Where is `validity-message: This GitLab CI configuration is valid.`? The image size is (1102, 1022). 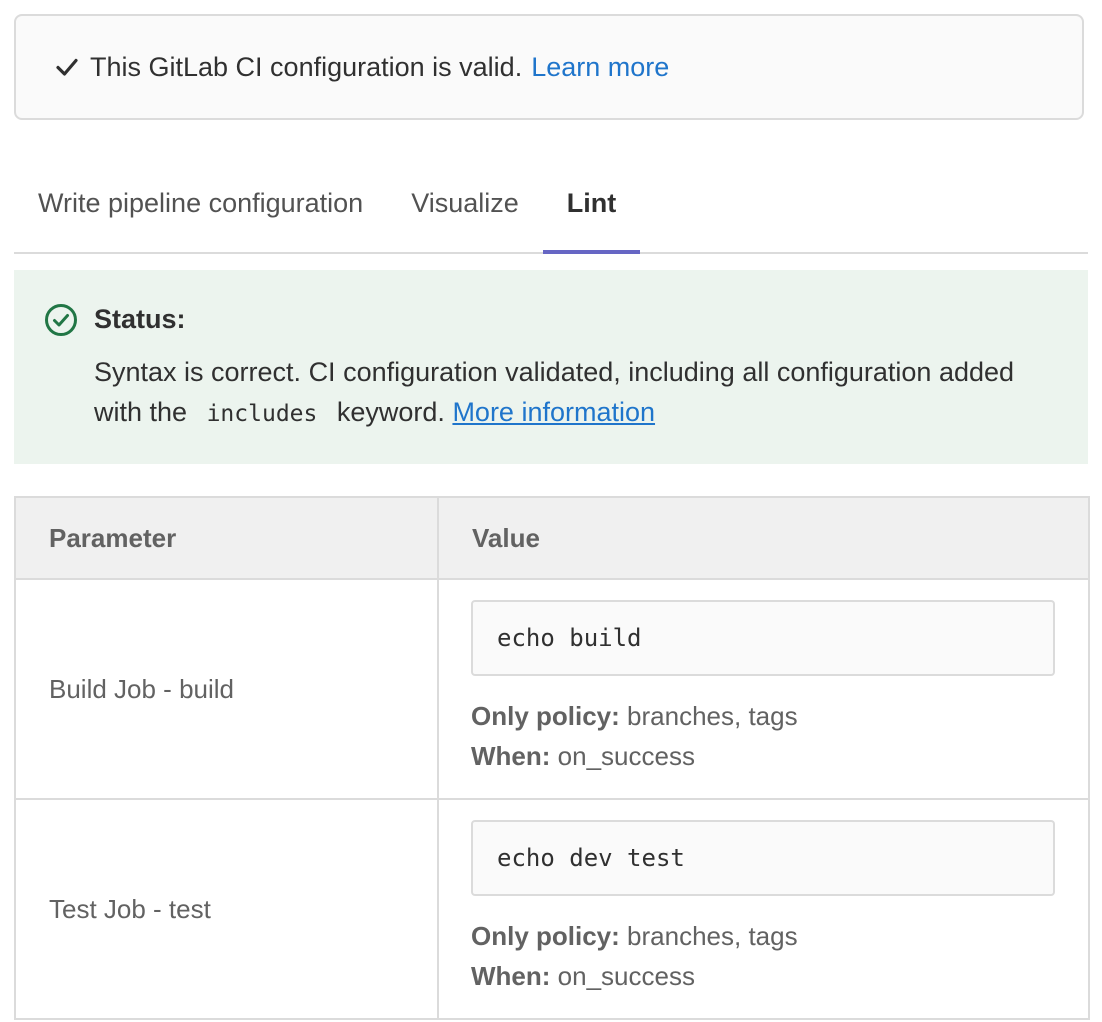
validity-message: This GitLab CI configuration is valid. is located at coordinates (306, 66).